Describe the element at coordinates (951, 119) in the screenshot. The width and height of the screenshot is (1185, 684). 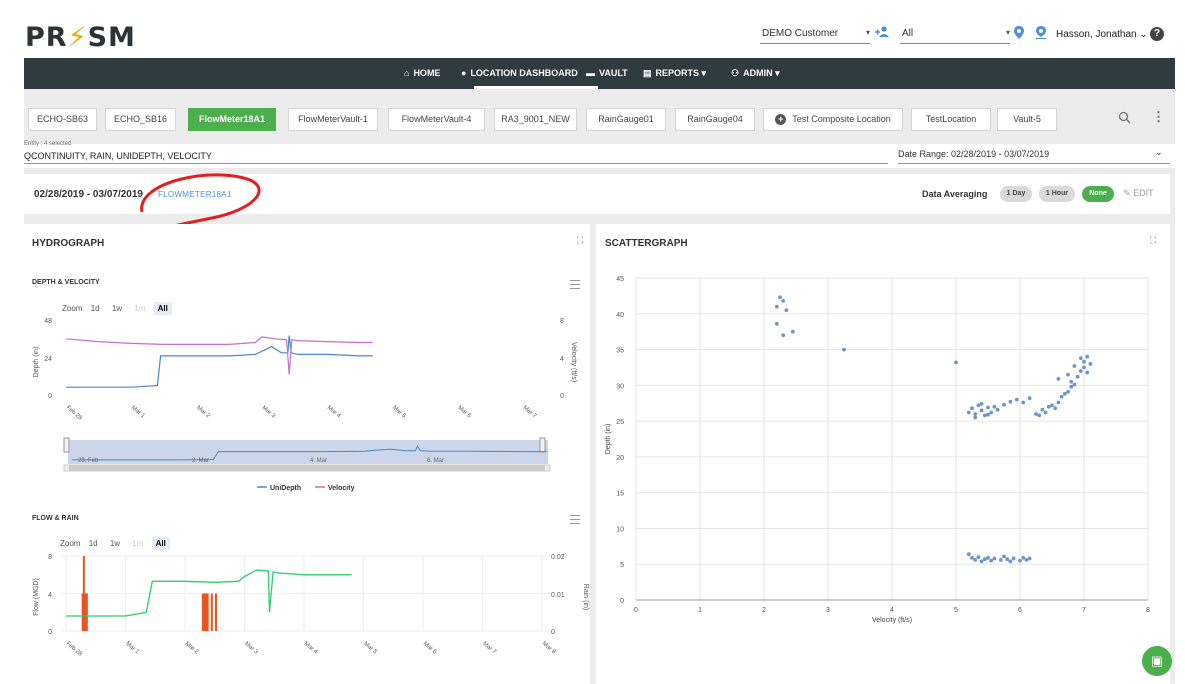
I see `tab-testlocation: TestLocation` at that location.